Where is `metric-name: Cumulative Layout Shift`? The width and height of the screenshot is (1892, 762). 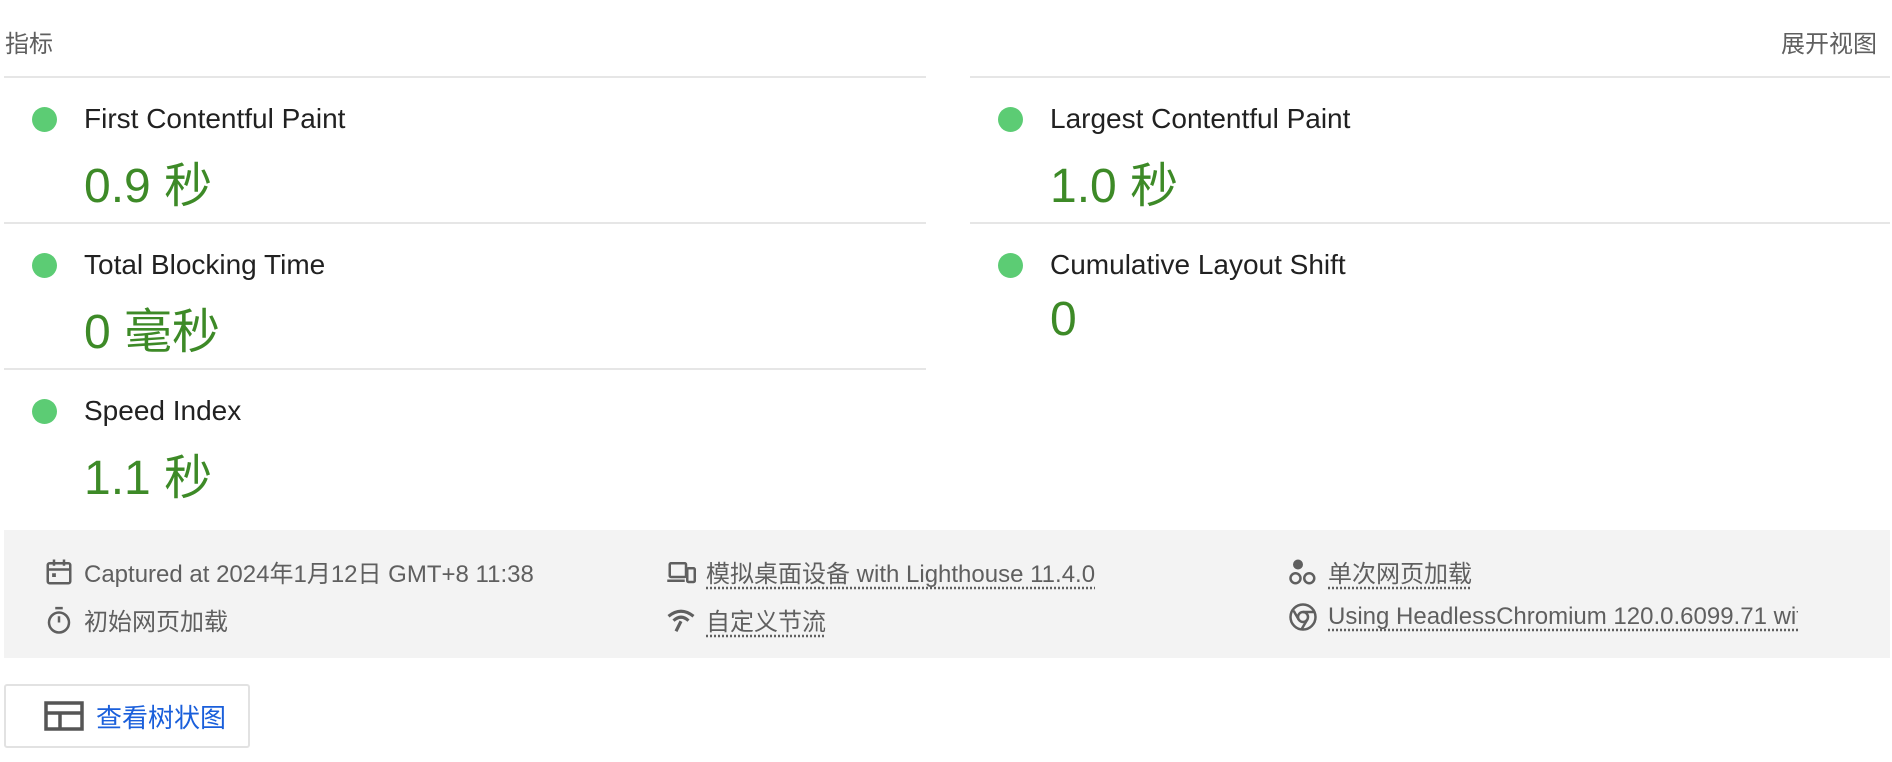 metric-name: Cumulative Layout Shift is located at coordinates (1198, 264).